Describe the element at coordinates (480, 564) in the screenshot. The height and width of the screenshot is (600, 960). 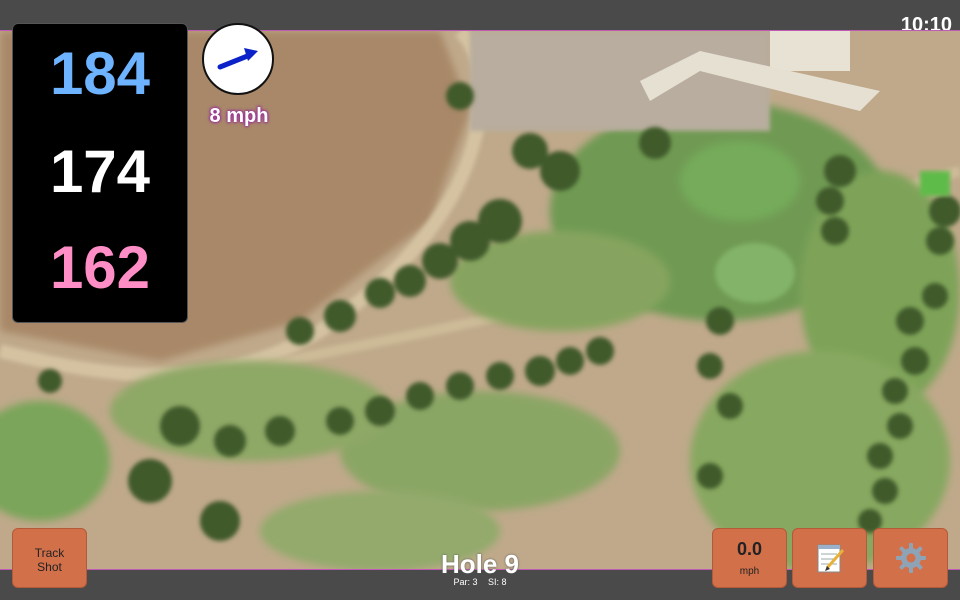
I see `hole-title: Hole 9` at that location.